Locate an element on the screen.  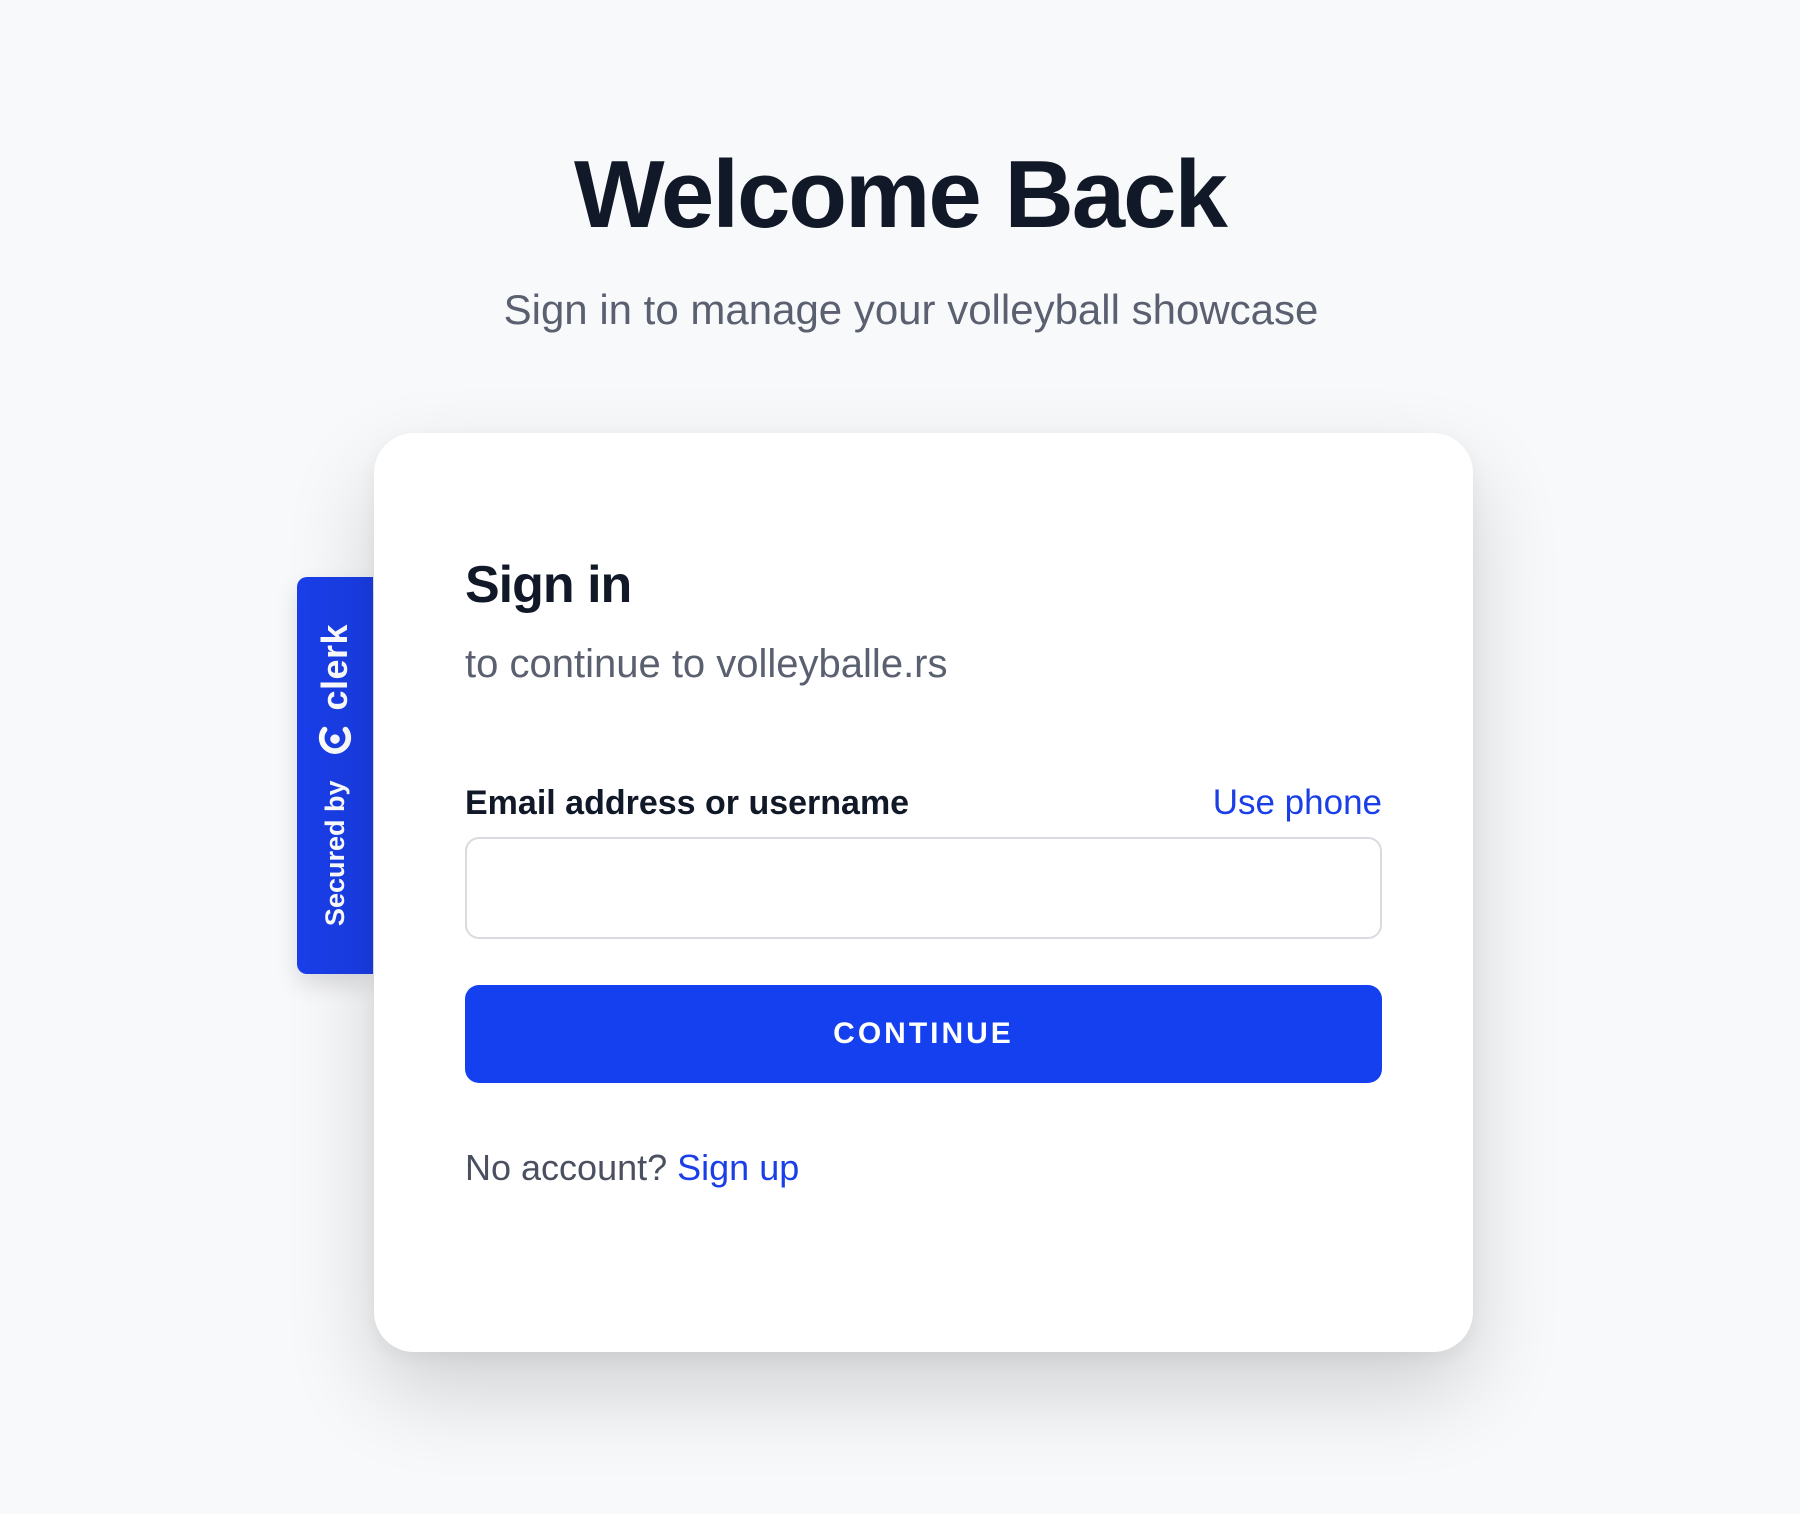
email-field-label: Email address or username is located at coordinates (687, 803).